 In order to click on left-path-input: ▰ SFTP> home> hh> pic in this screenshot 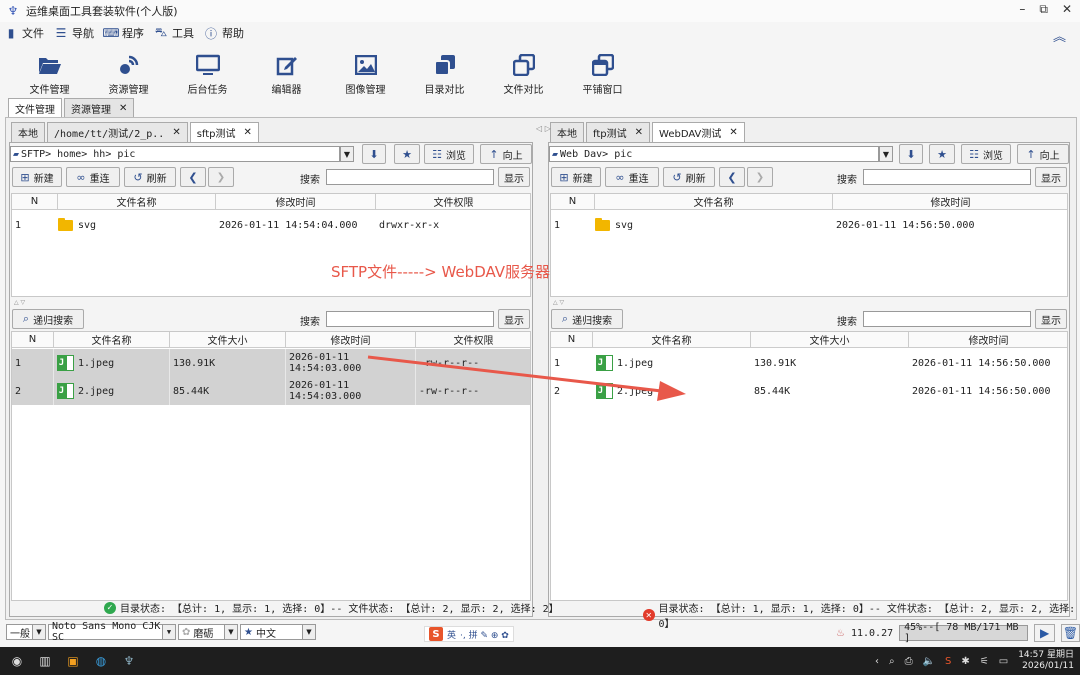, I will do `click(175, 154)`.